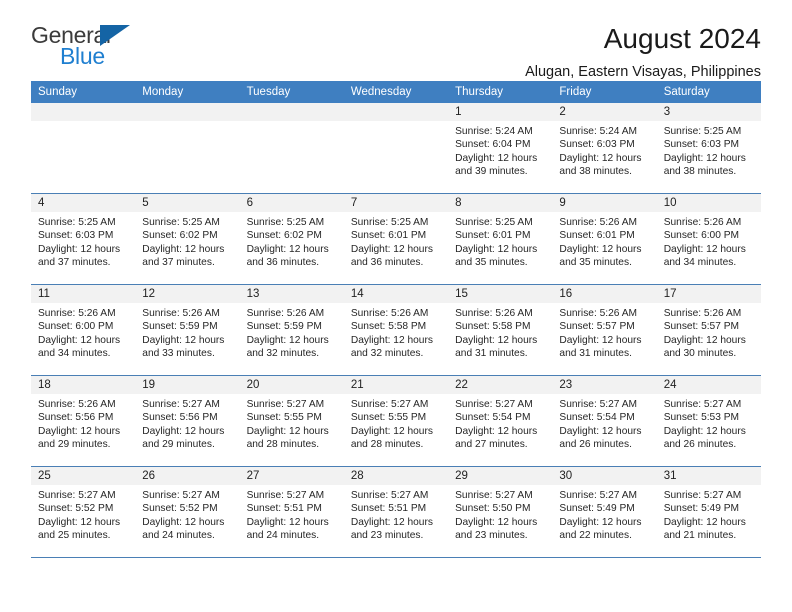 Image resolution: width=792 pixels, height=612 pixels. What do you see at coordinates (91, 46) in the screenshot?
I see `brand-logo: General Blue` at bounding box center [91, 46].